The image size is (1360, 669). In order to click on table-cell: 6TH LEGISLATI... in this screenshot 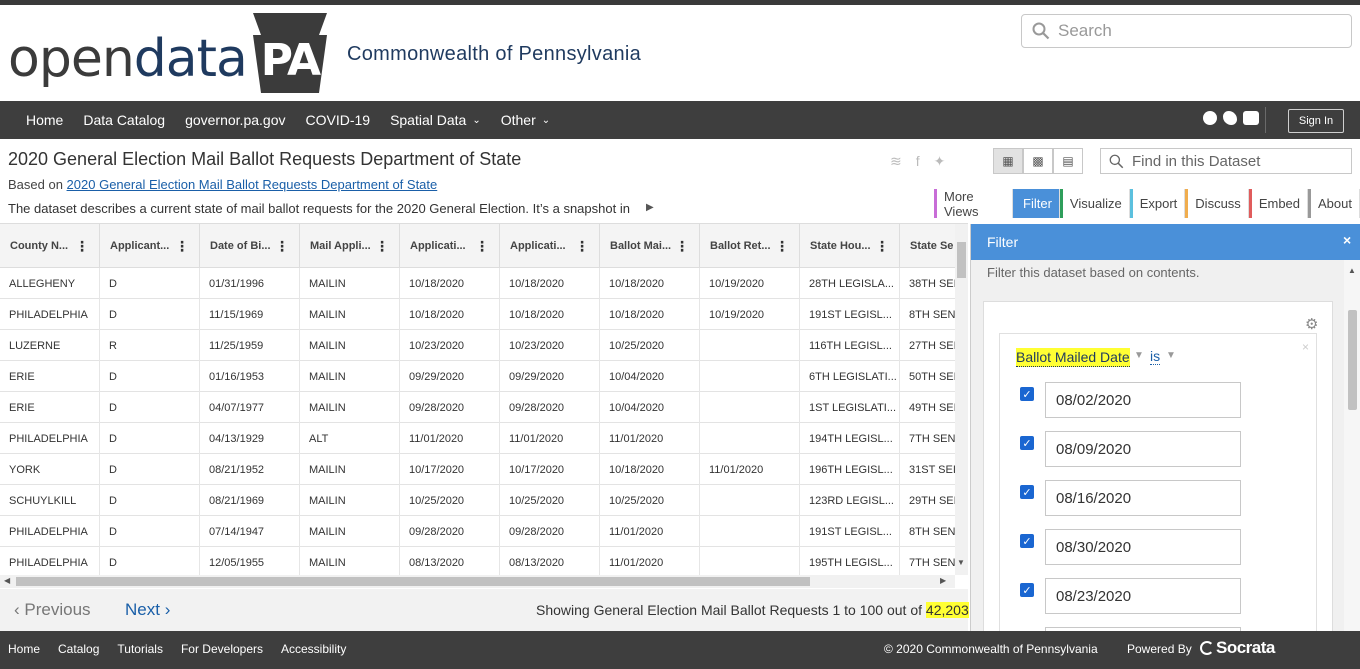, I will do `click(850, 376)`.